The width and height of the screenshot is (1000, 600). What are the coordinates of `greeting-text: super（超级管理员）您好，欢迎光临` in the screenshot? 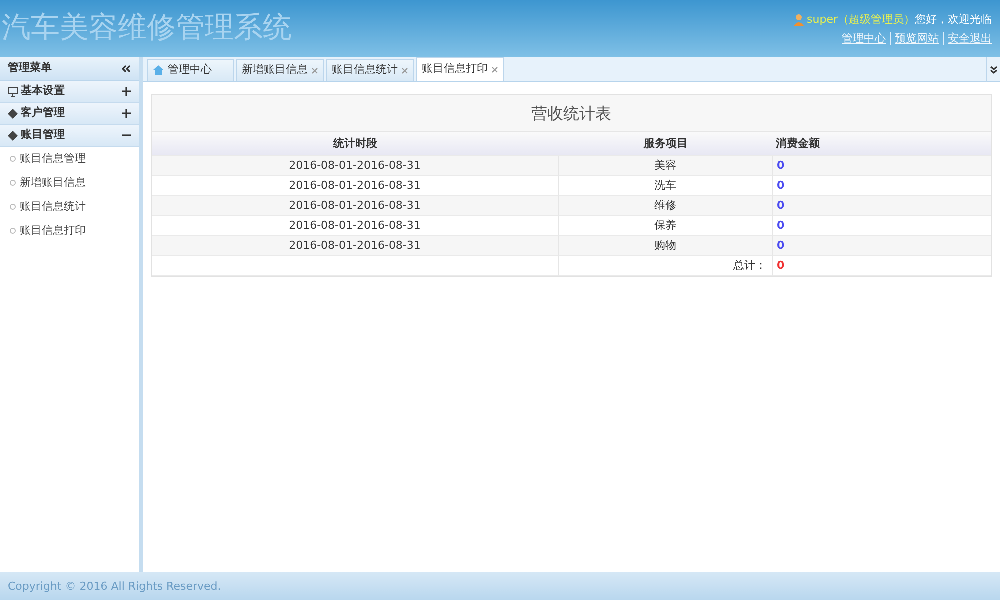 It's located at (899, 20).